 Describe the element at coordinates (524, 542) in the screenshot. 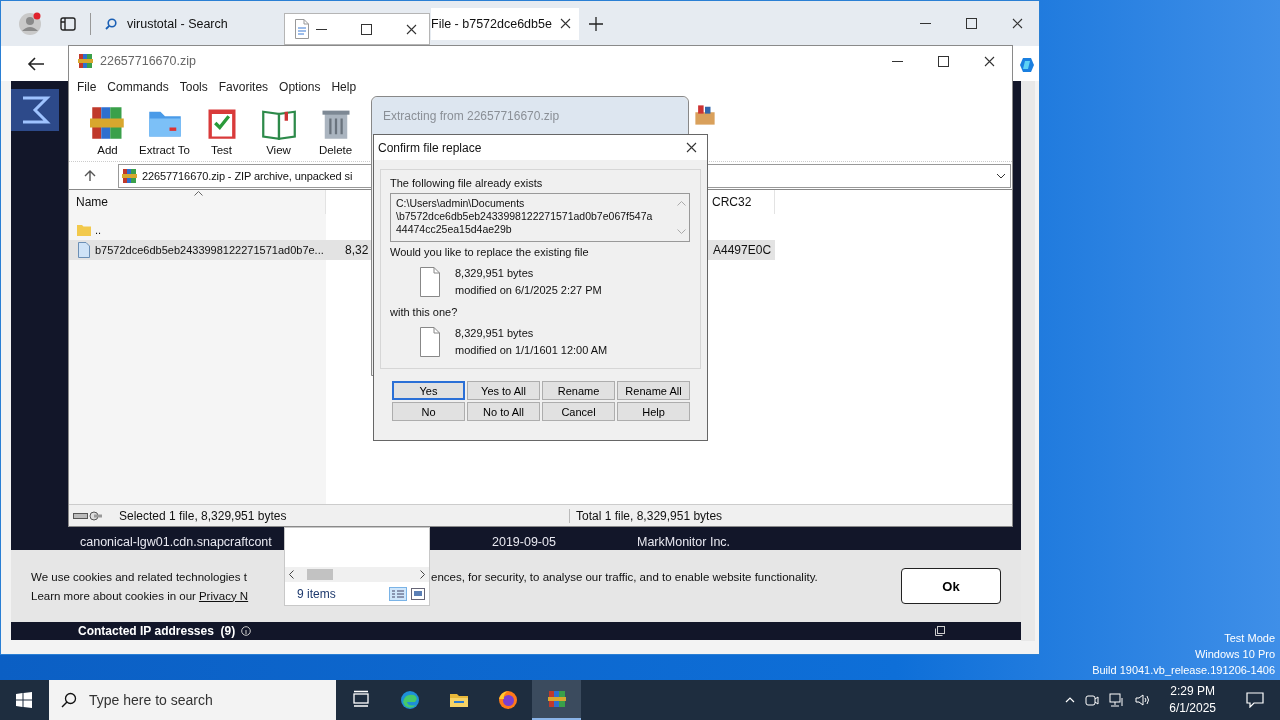

I see `table-cell-text: 2019-09-05` at that location.